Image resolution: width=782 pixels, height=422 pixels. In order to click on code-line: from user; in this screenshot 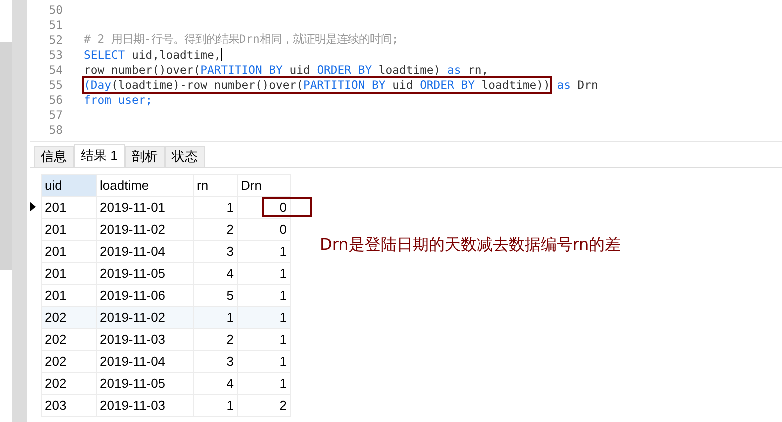, I will do `click(118, 99)`.